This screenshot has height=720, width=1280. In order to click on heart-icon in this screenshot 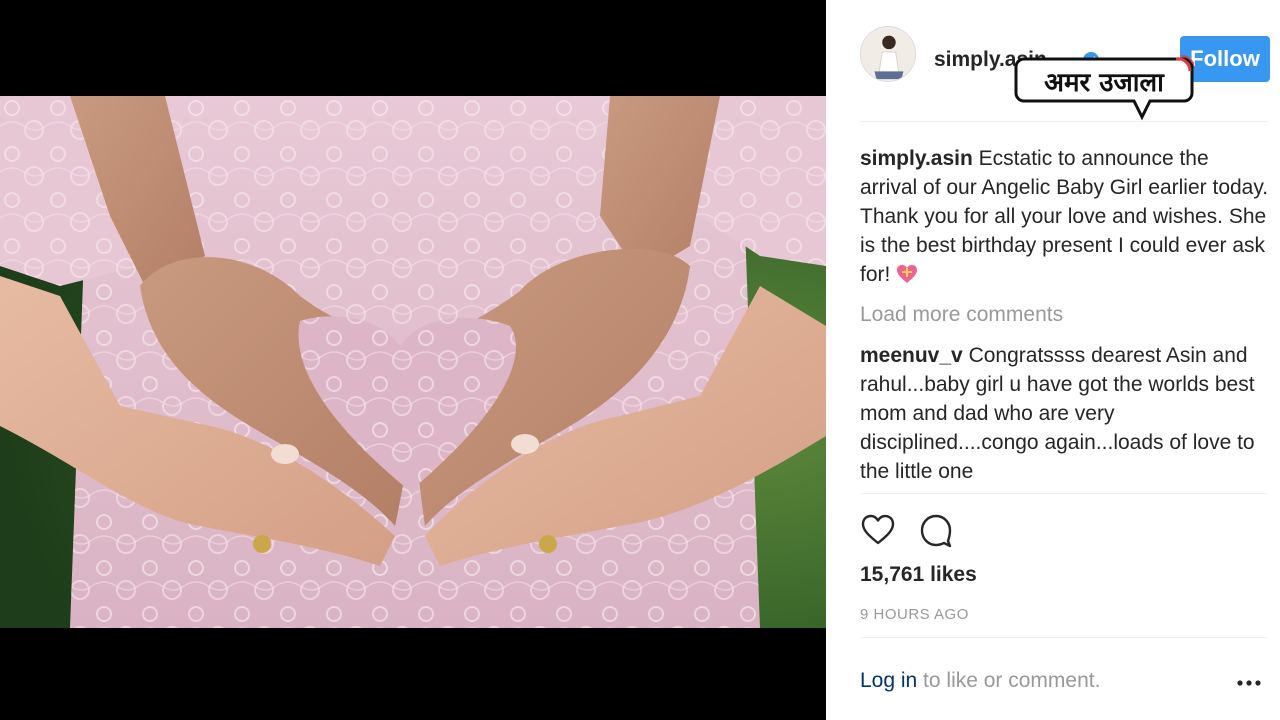, I will do `click(878, 530)`.